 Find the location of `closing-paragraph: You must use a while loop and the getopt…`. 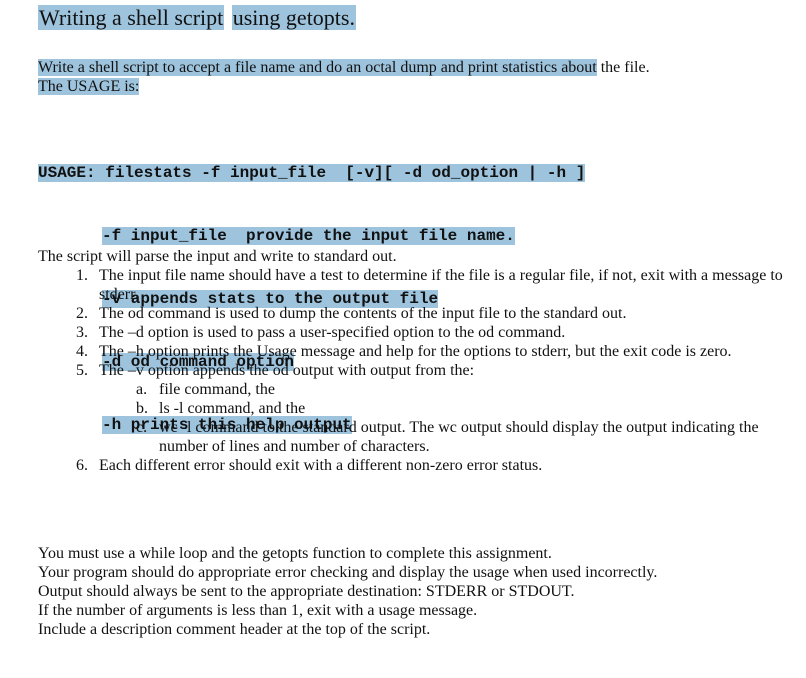

closing-paragraph: You must use a while loop and the getopt… is located at coordinates (347, 591).